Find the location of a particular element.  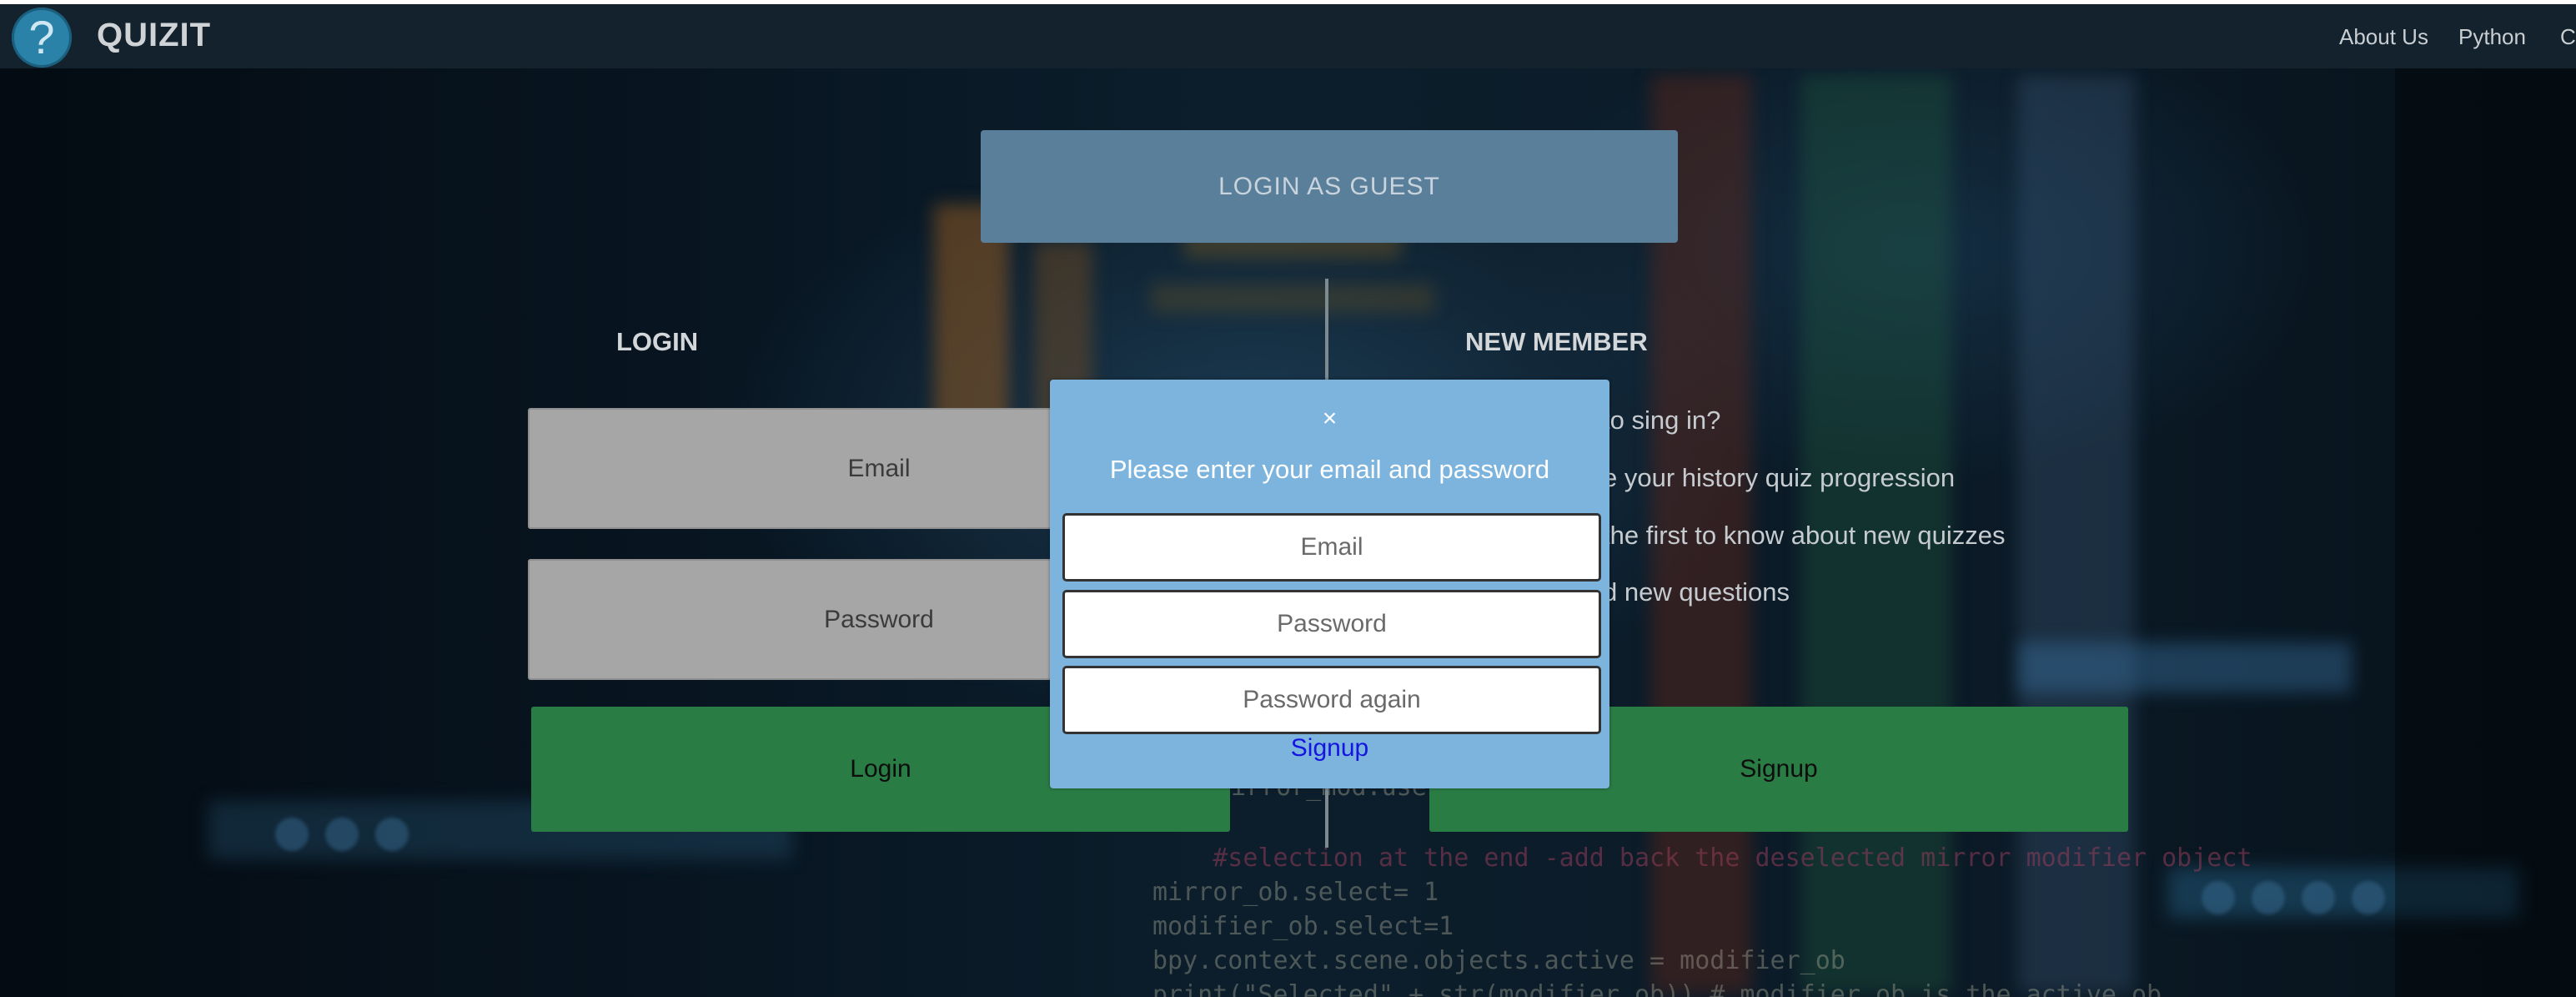

new-member-benefit: e your history quiz progression is located at coordinates (1779, 477).